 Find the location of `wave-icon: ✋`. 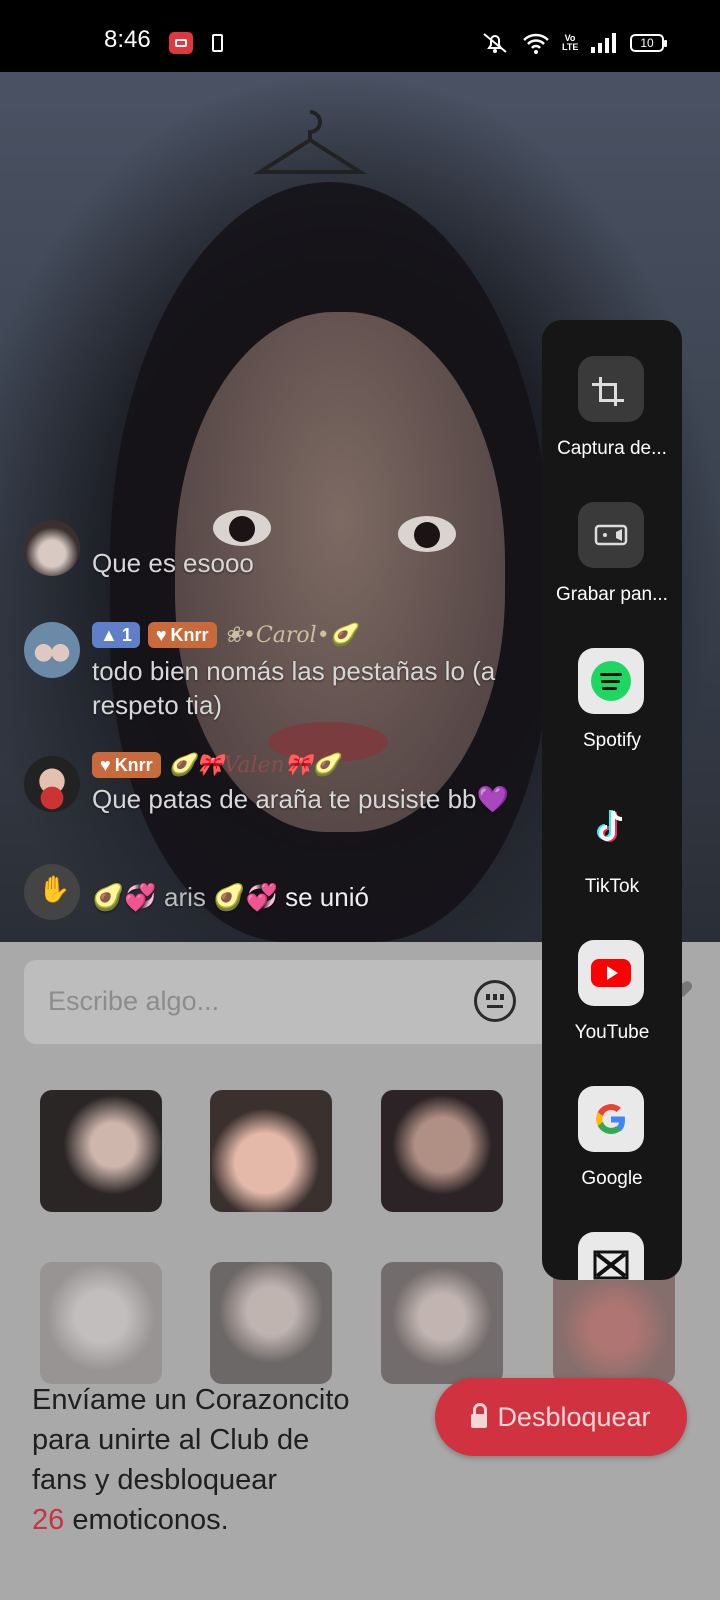

wave-icon: ✋ is located at coordinates (54, 889).